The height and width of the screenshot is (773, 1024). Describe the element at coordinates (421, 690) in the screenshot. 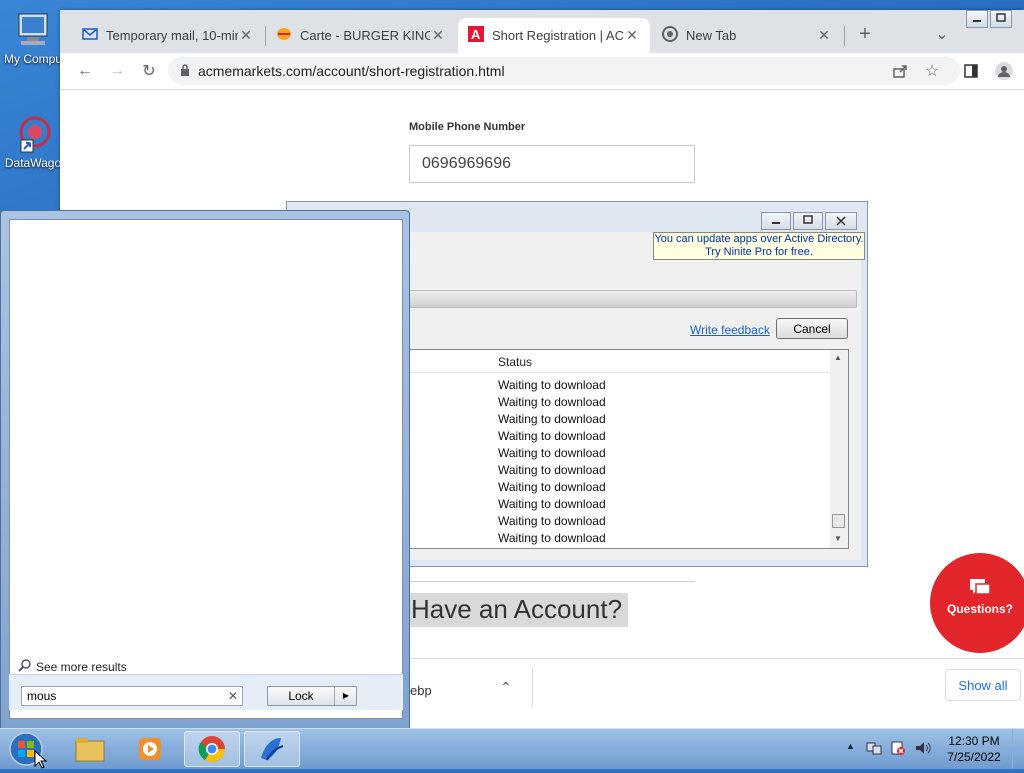

I see `download-filename: ebp` at that location.